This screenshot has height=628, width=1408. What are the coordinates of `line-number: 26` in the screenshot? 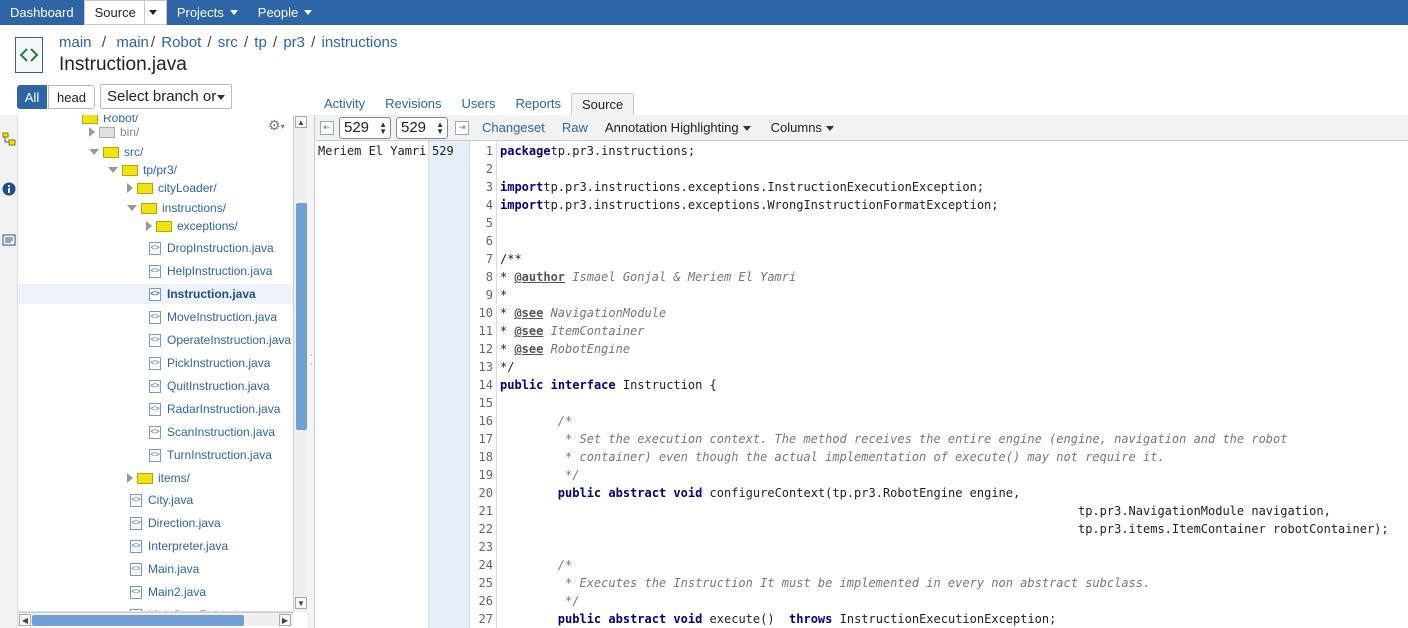 It's located at (486, 601).